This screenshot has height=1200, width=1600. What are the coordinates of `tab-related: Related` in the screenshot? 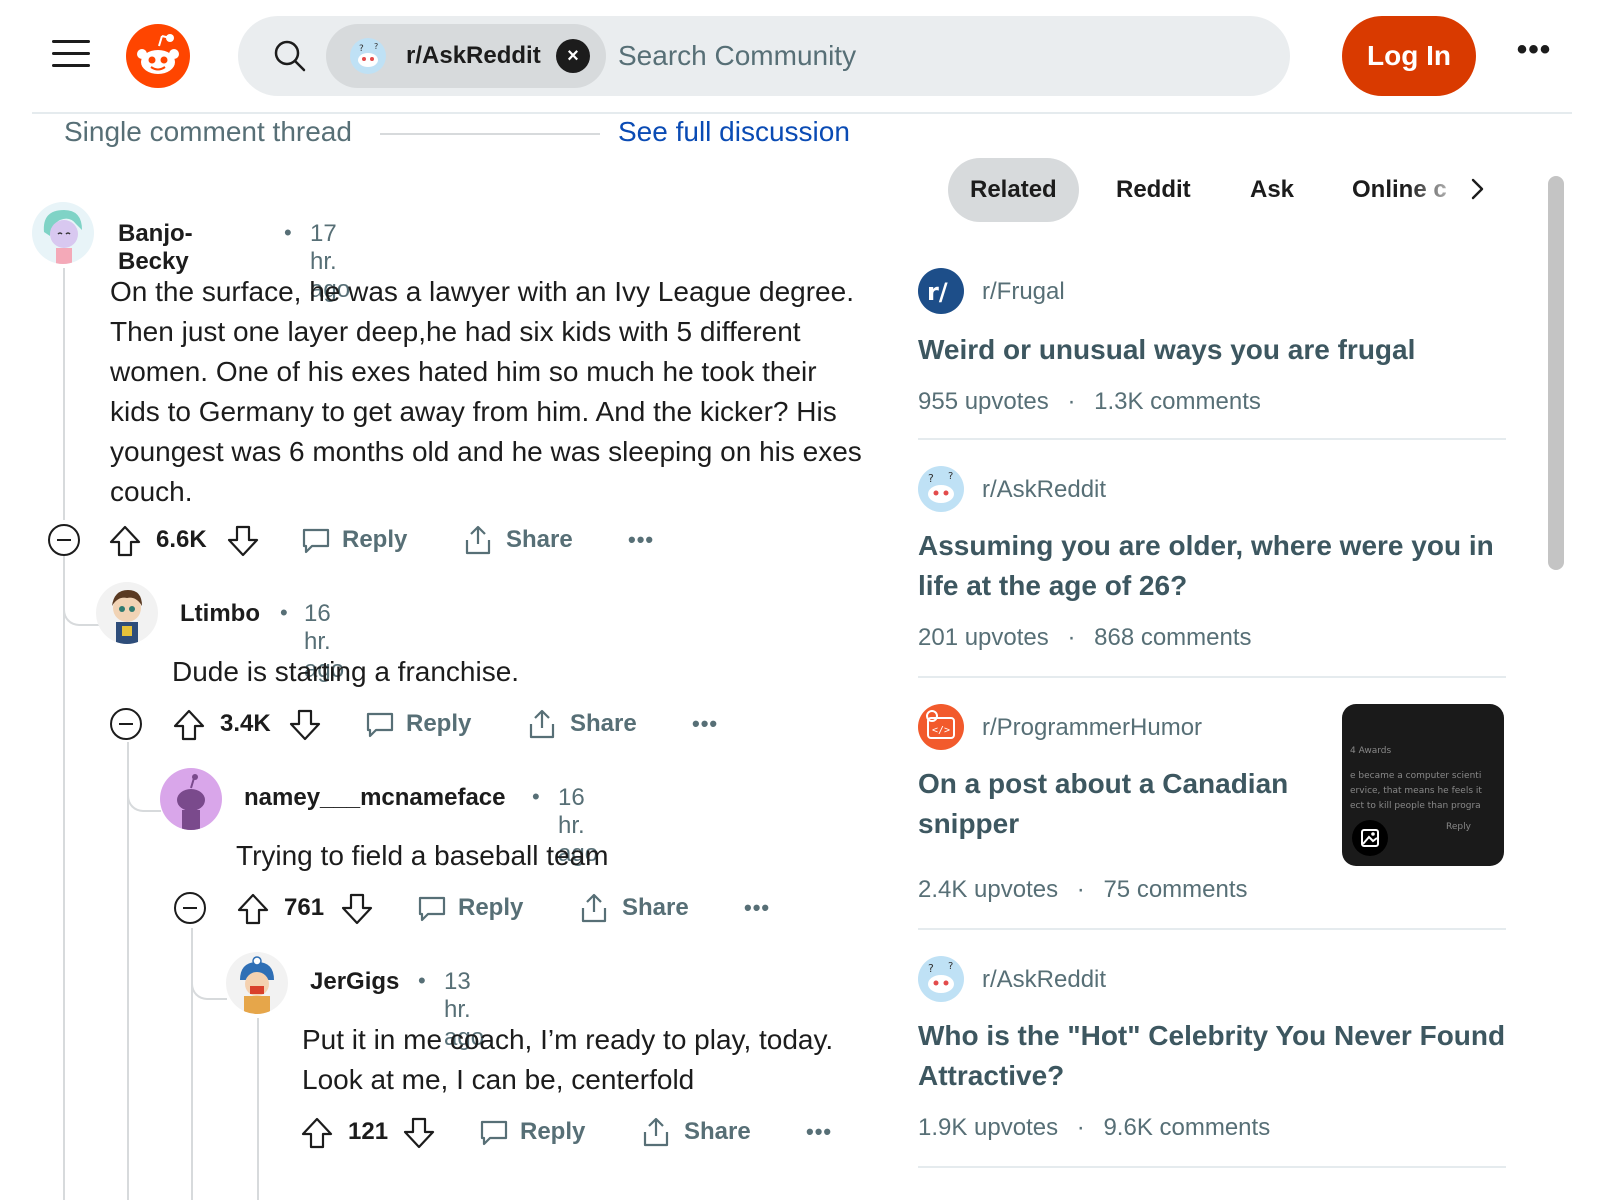 It's located at (1013, 190).